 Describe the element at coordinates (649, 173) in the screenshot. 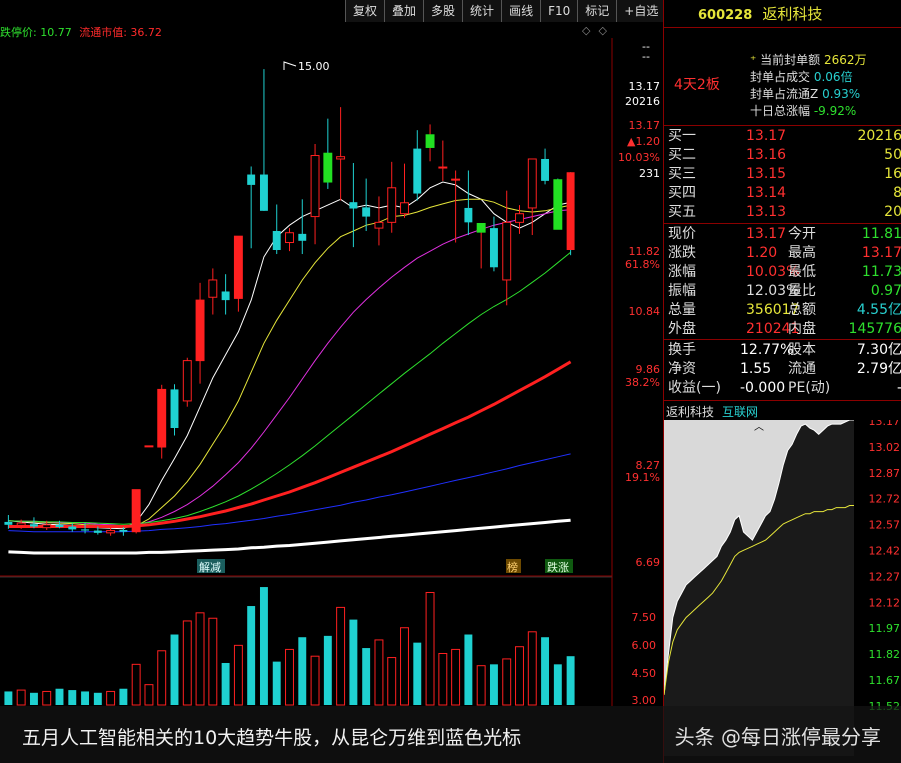

I see `price-axis-label: 231` at that location.